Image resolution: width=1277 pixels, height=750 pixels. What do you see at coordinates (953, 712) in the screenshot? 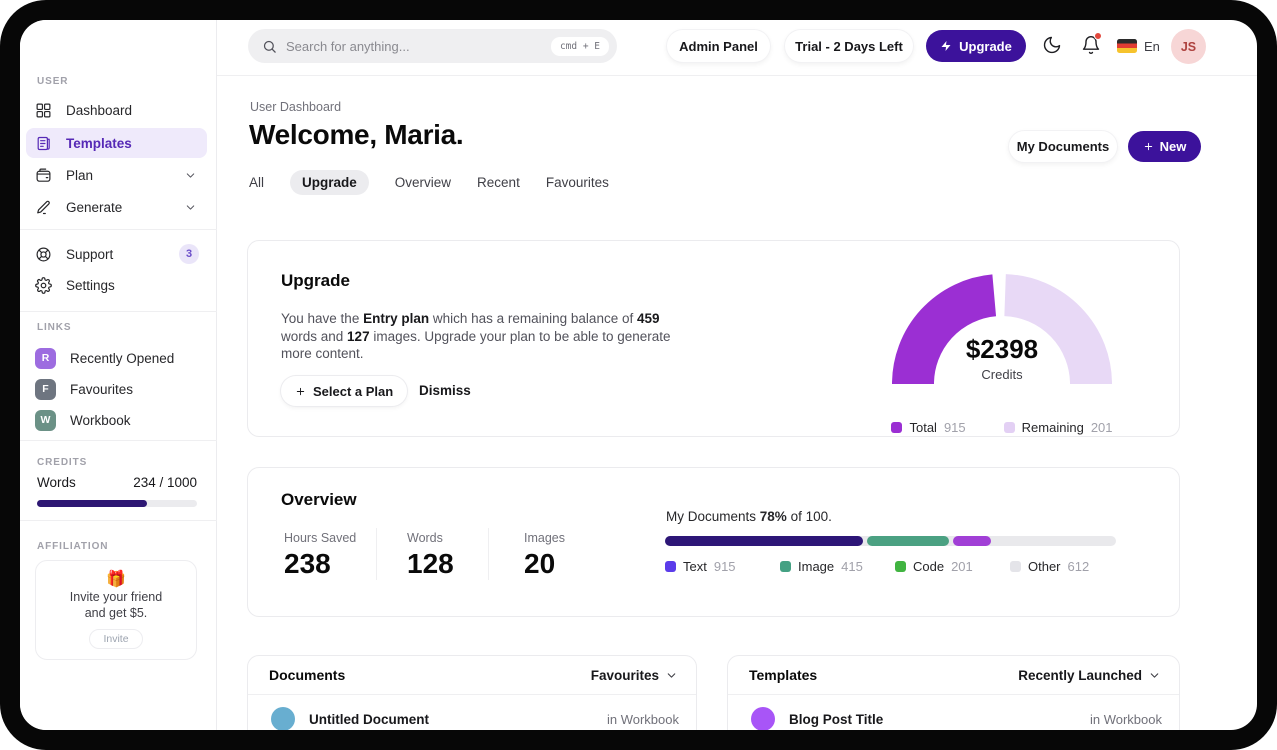
I see `template-row: Blog Post Title in Workbook` at bounding box center [953, 712].